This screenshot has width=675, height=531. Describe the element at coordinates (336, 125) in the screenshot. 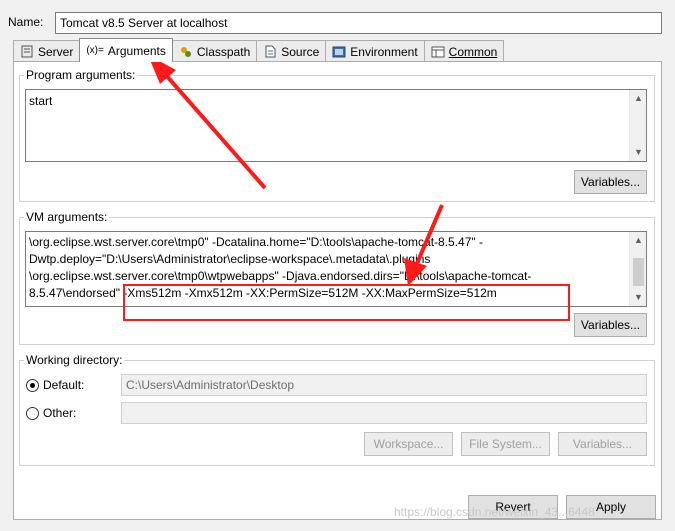

I see `program-arguments-input: start ▲ ▼` at that location.